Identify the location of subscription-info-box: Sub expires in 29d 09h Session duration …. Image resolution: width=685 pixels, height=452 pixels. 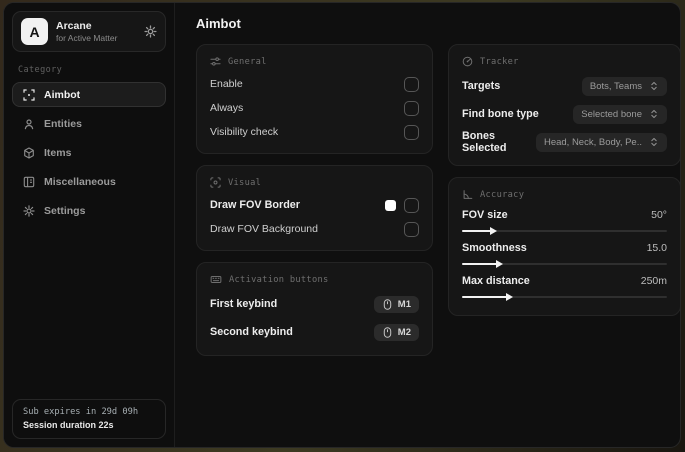
(89, 419).